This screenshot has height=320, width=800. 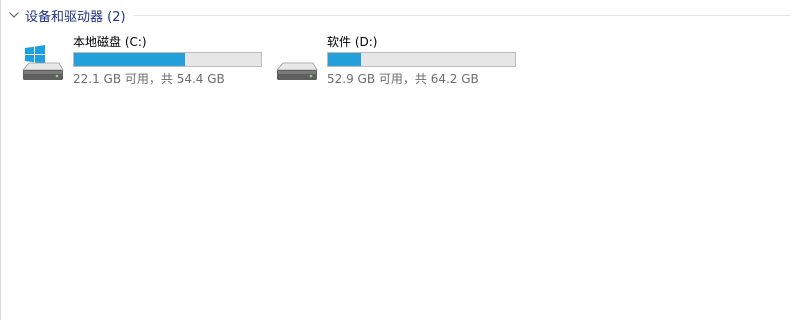 What do you see at coordinates (43, 60) in the screenshot?
I see `system-drive-icon` at bounding box center [43, 60].